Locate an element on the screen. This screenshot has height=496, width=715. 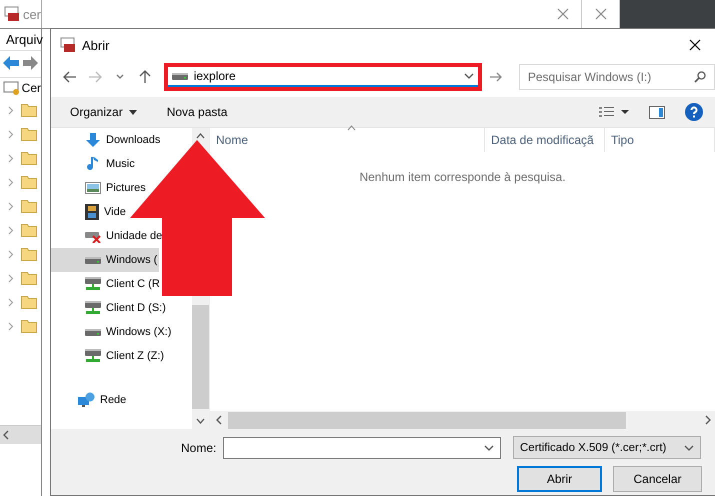
view-options-icon is located at coordinates (614, 112).